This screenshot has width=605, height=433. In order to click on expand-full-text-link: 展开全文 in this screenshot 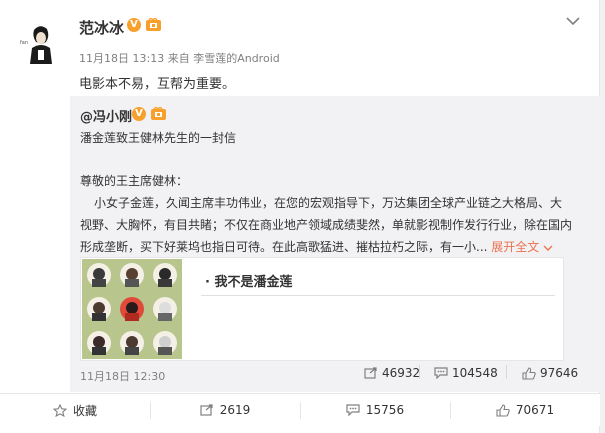, I will do `click(522, 247)`.